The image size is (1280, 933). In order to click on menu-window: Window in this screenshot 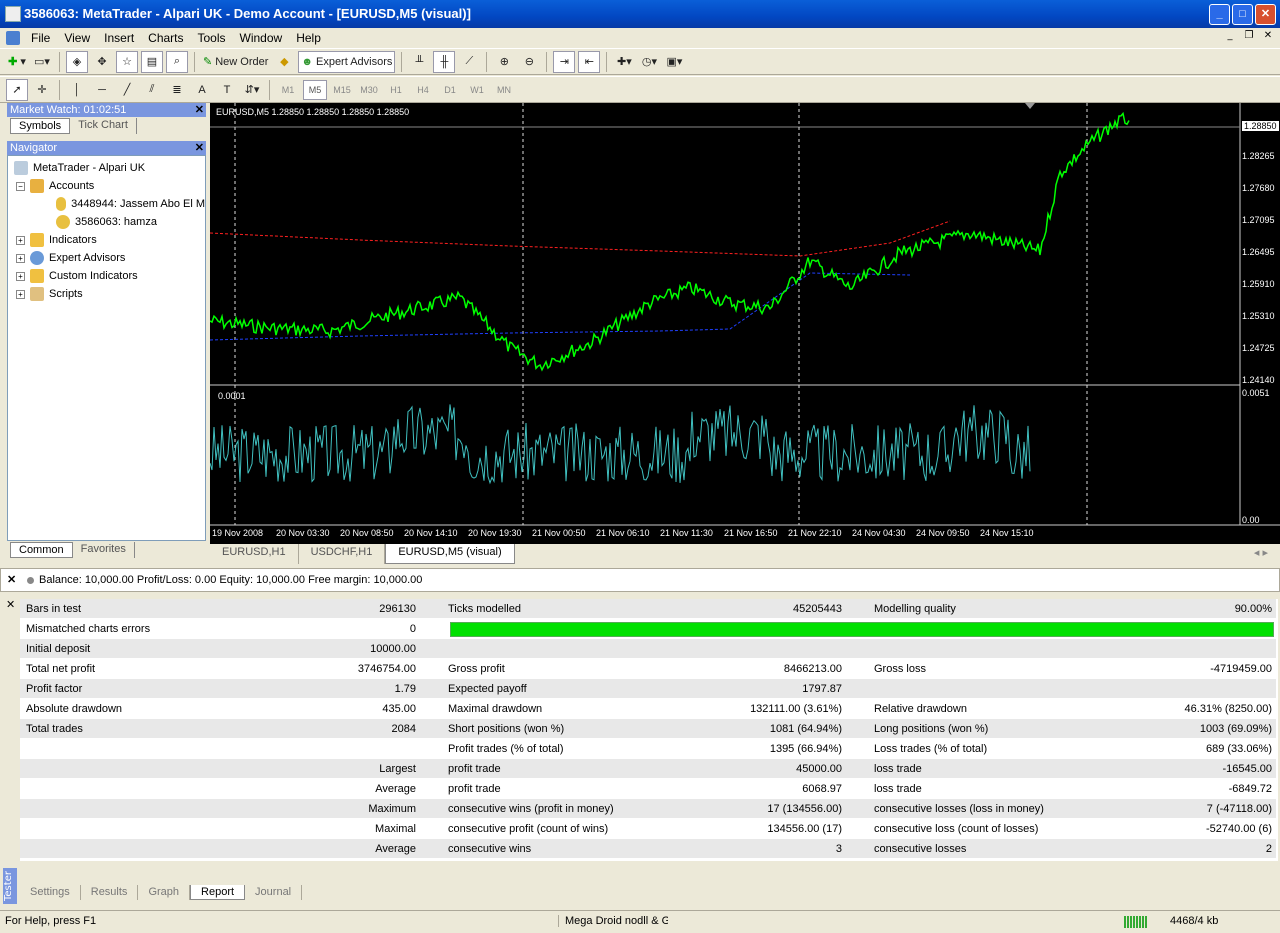, I will do `click(261, 38)`.